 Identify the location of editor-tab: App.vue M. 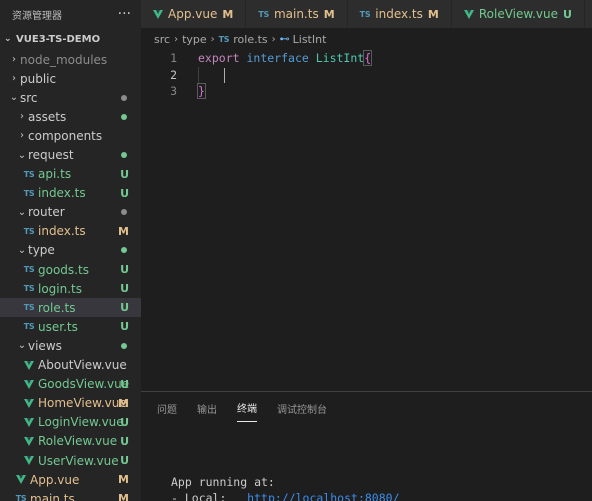
(194, 14).